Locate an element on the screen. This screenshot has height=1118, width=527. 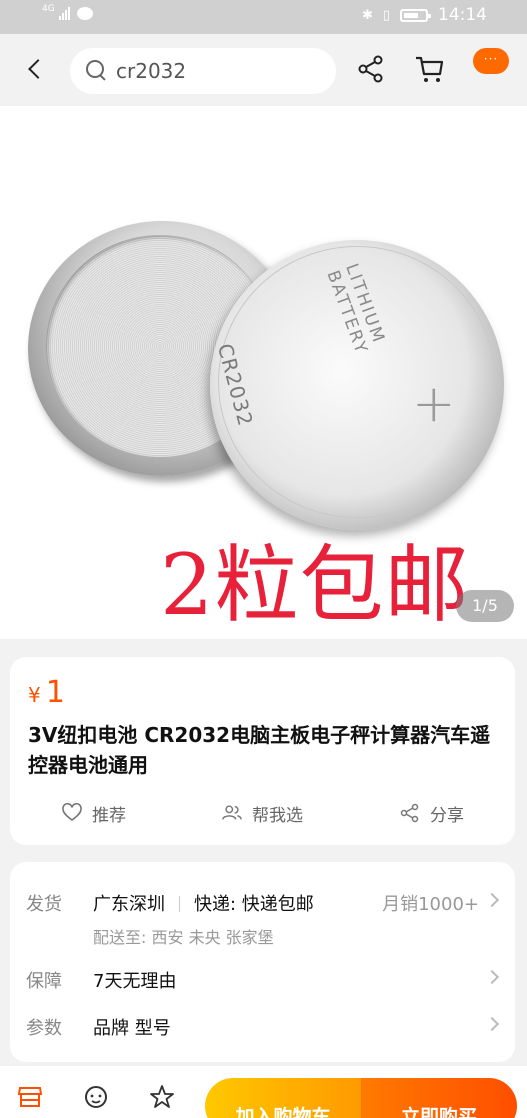
guarantee-row: 保障 7天无理由 is located at coordinates (262, 982).